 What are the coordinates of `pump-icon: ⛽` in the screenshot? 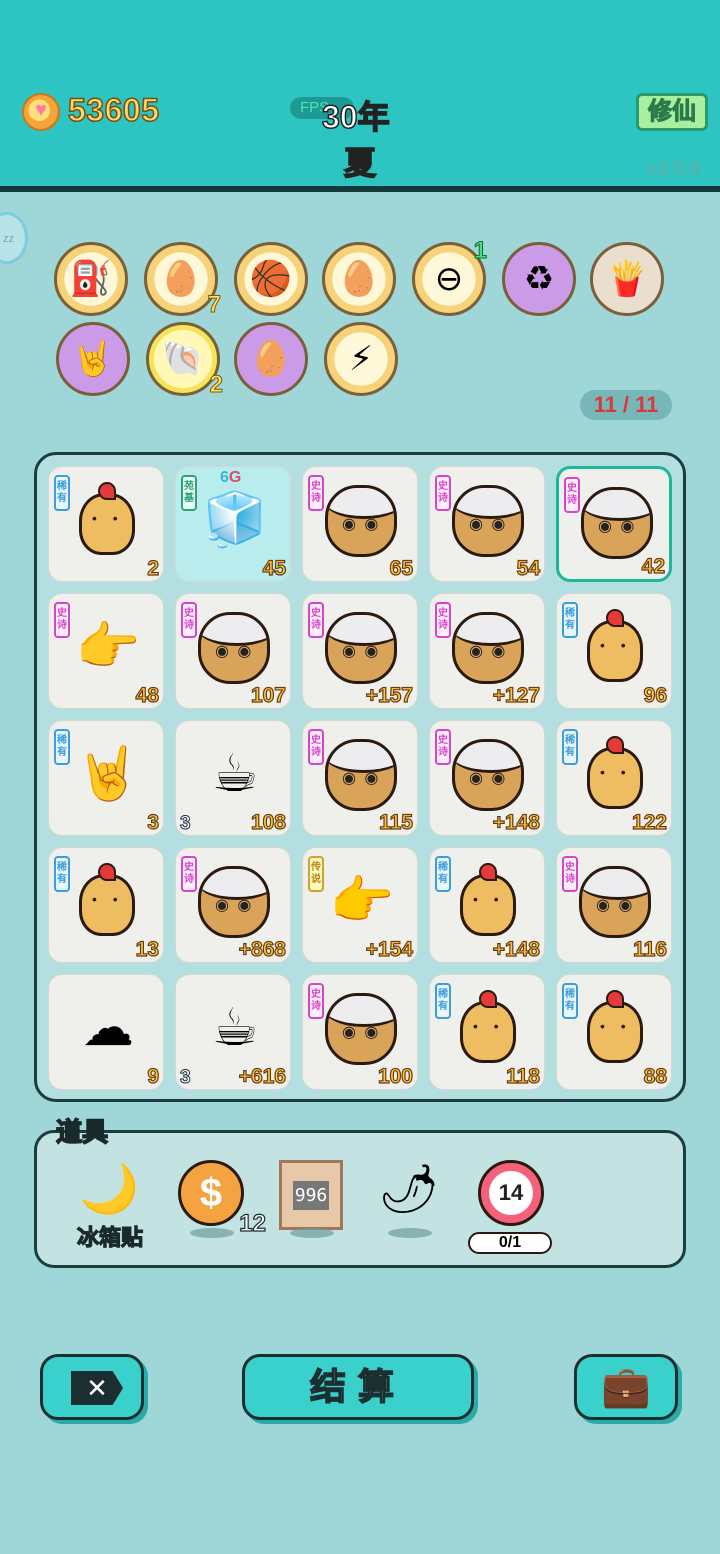 It's located at (91, 279).